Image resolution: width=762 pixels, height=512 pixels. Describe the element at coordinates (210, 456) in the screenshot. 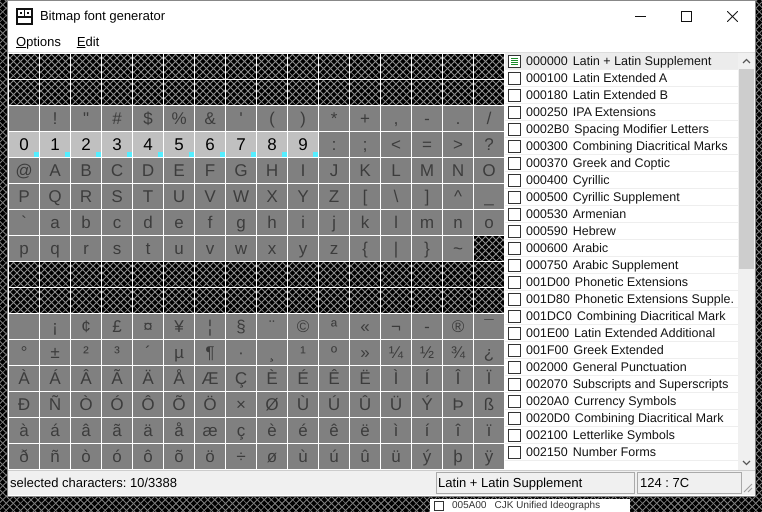

I see `character-cell: ö` at that location.